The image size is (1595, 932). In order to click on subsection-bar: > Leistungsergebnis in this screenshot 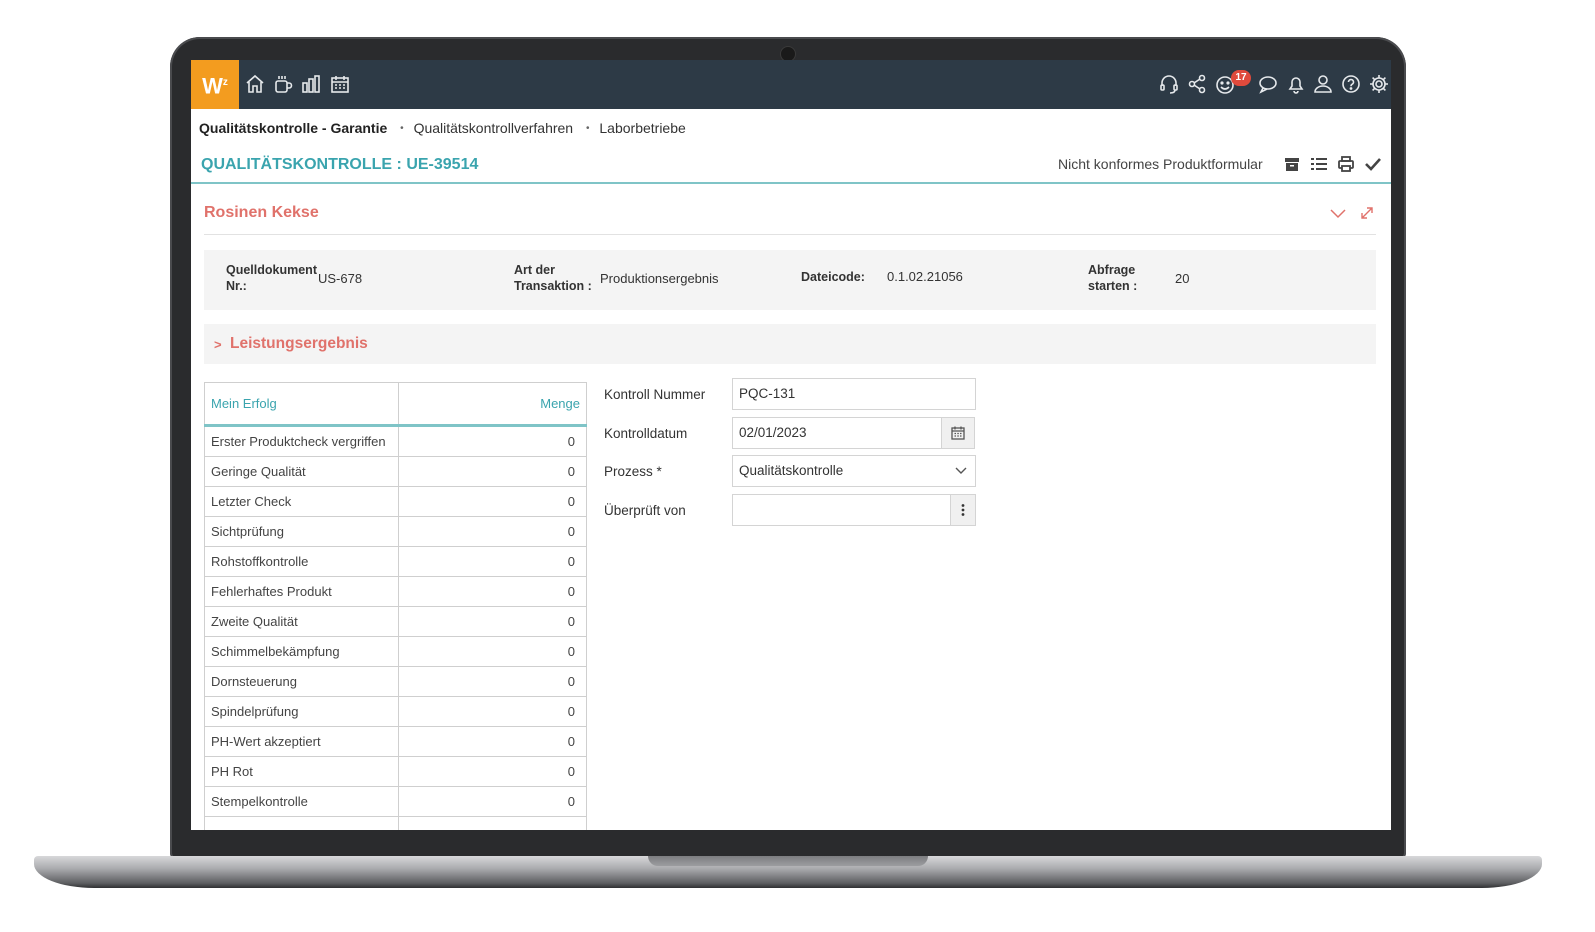, I will do `click(790, 344)`.